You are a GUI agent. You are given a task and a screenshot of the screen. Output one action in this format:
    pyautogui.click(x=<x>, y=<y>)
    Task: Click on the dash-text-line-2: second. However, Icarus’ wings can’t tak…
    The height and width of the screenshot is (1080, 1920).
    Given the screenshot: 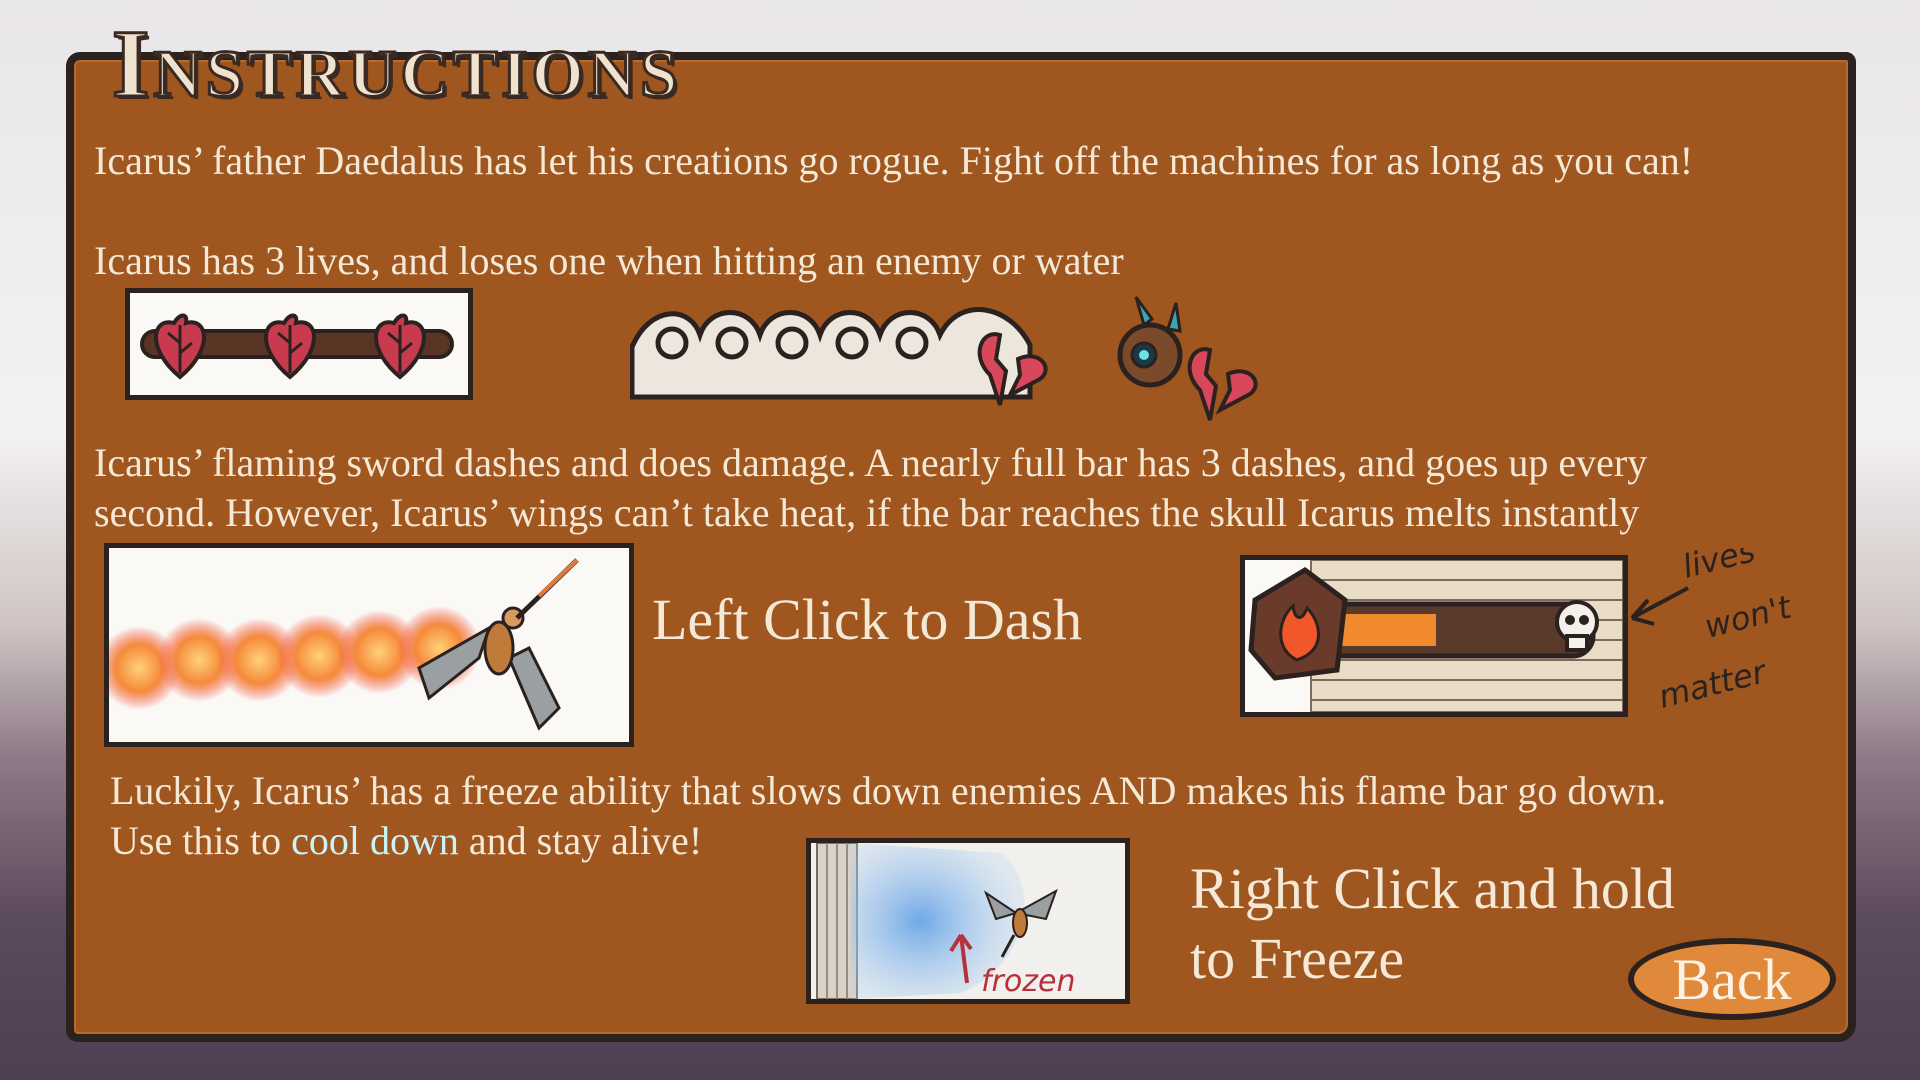 What is the action you would take?
    pyautogui.click(x=867, y=512)
    